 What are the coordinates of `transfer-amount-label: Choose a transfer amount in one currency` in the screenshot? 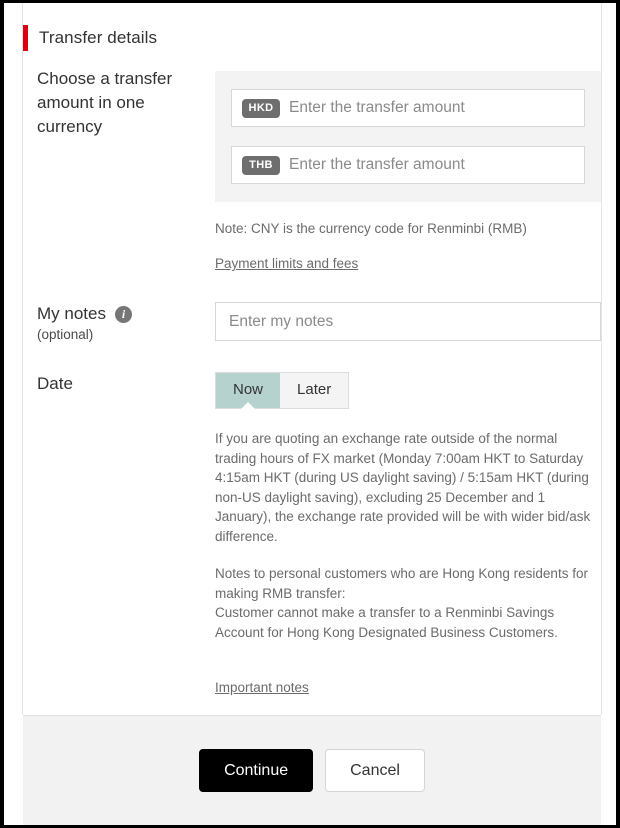 It's located at (105, 102).